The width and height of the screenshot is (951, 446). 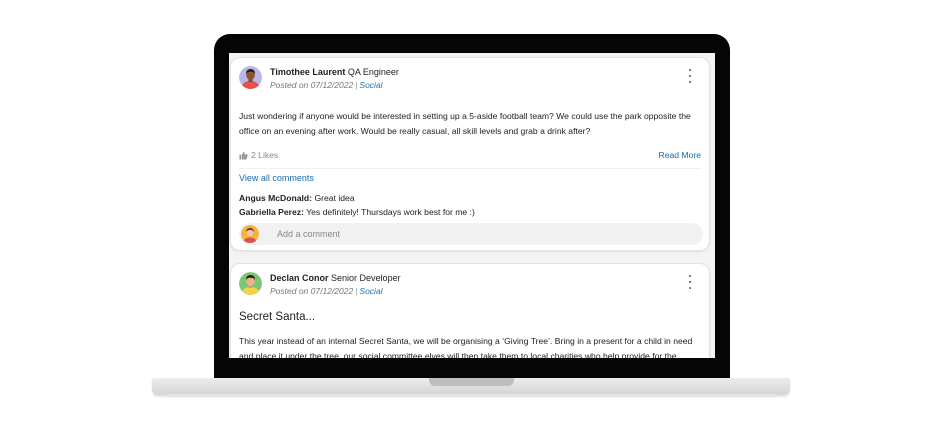 I want to click on add-comment-bar, so click(x=471, y=234).